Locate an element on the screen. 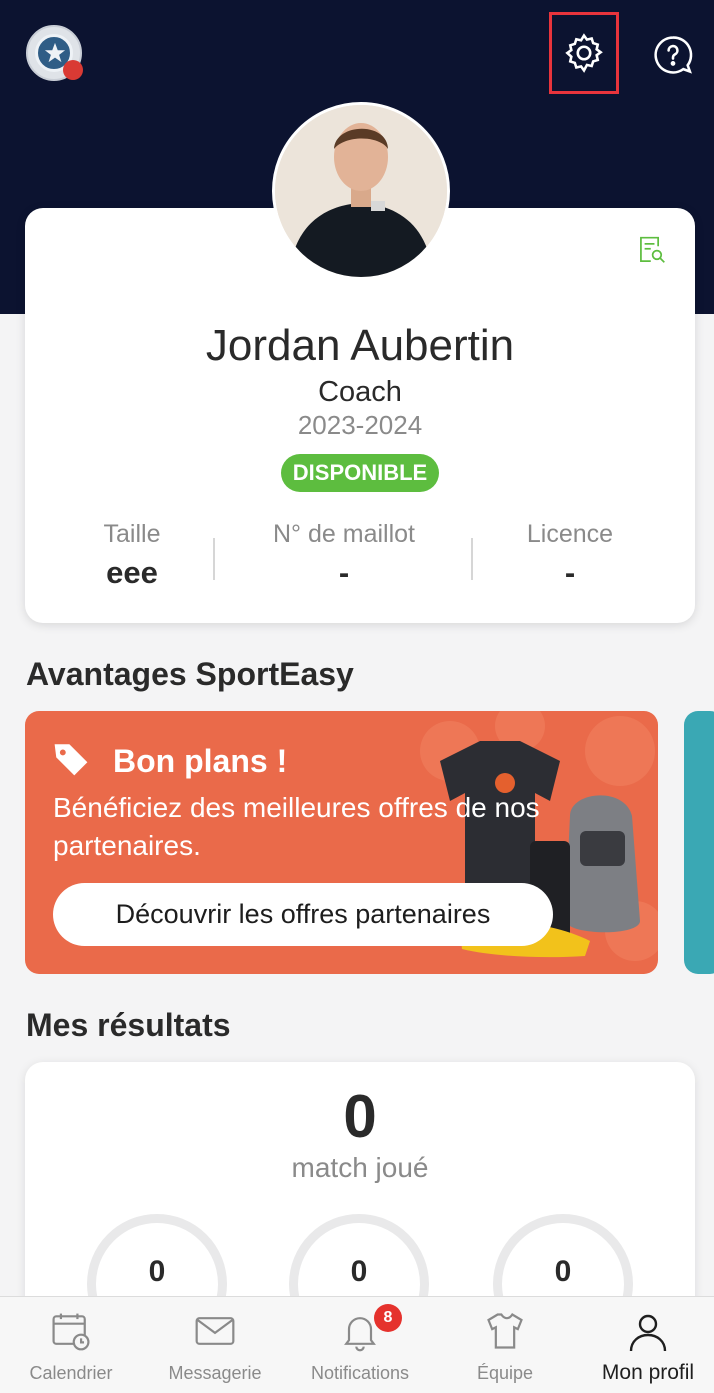  stat-license: Licence - is located at coordinates (570, 555).